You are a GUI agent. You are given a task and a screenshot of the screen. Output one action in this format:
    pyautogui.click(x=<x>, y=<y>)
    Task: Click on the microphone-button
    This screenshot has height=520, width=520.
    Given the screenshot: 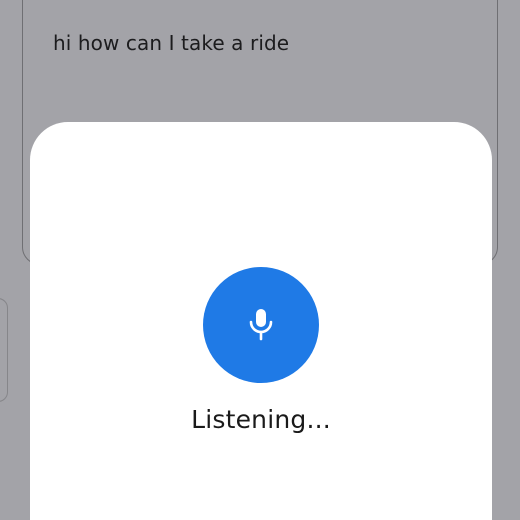 What is the action you would take?
    pyautogui.click(x=261, y=325)
    